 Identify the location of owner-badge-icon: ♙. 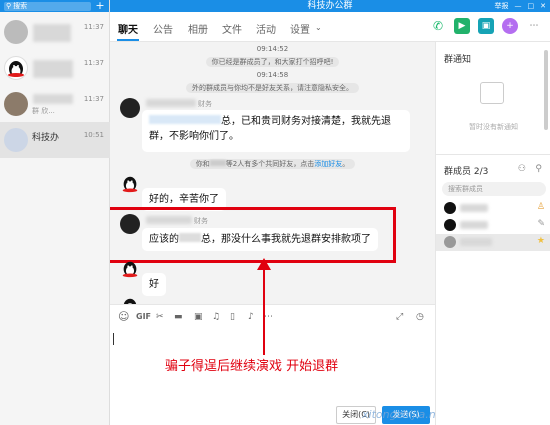
(540, 207).